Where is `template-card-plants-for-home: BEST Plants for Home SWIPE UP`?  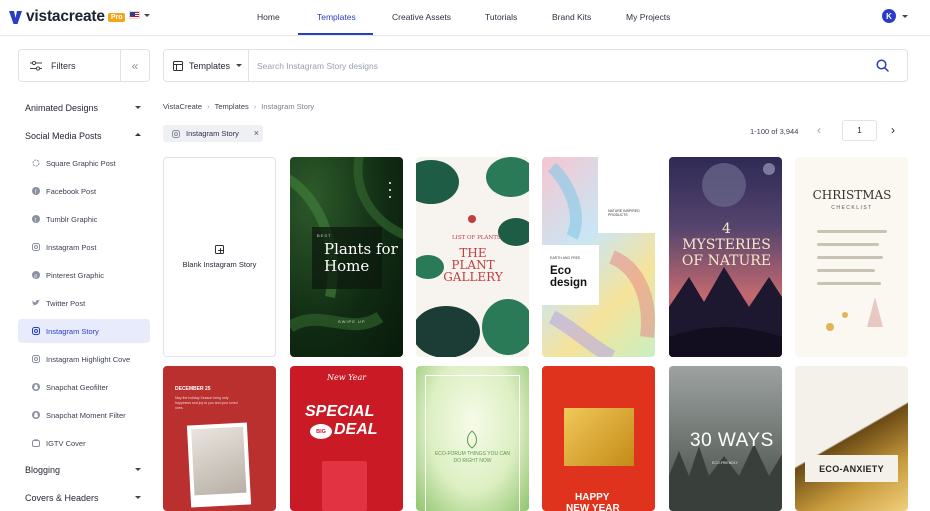 template-card-plants-for-home: BEST Plants for Home SWIPE UP is located at coordinates (346, 257).